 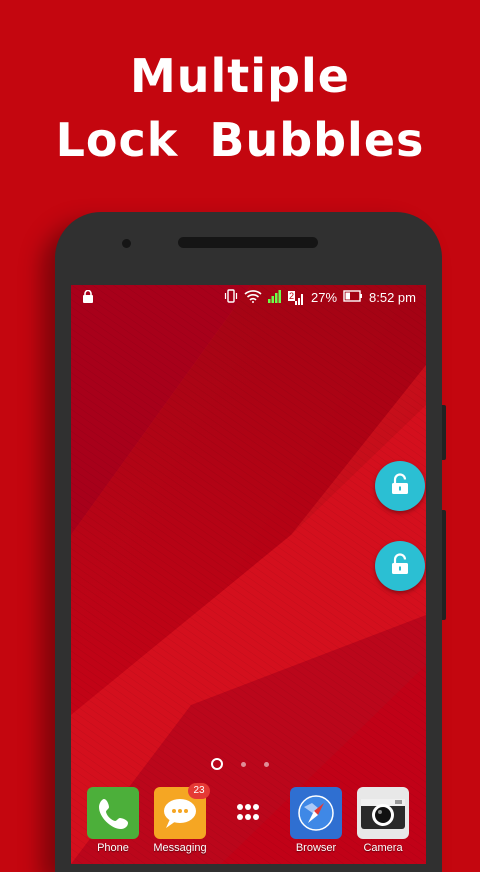 I want to click on lock-status-icon, so click(x=88, y=297).